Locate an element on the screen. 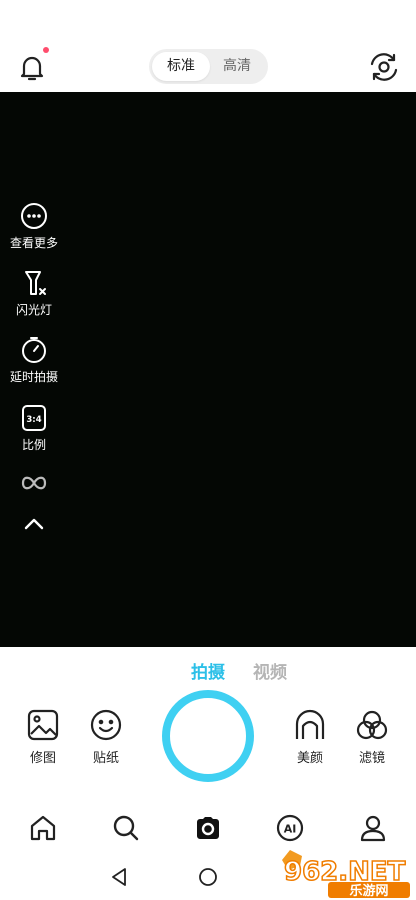 The image size is (416, 900). sidebar-item-timer: 延时拍摄 is located at coordinates (34, 360).